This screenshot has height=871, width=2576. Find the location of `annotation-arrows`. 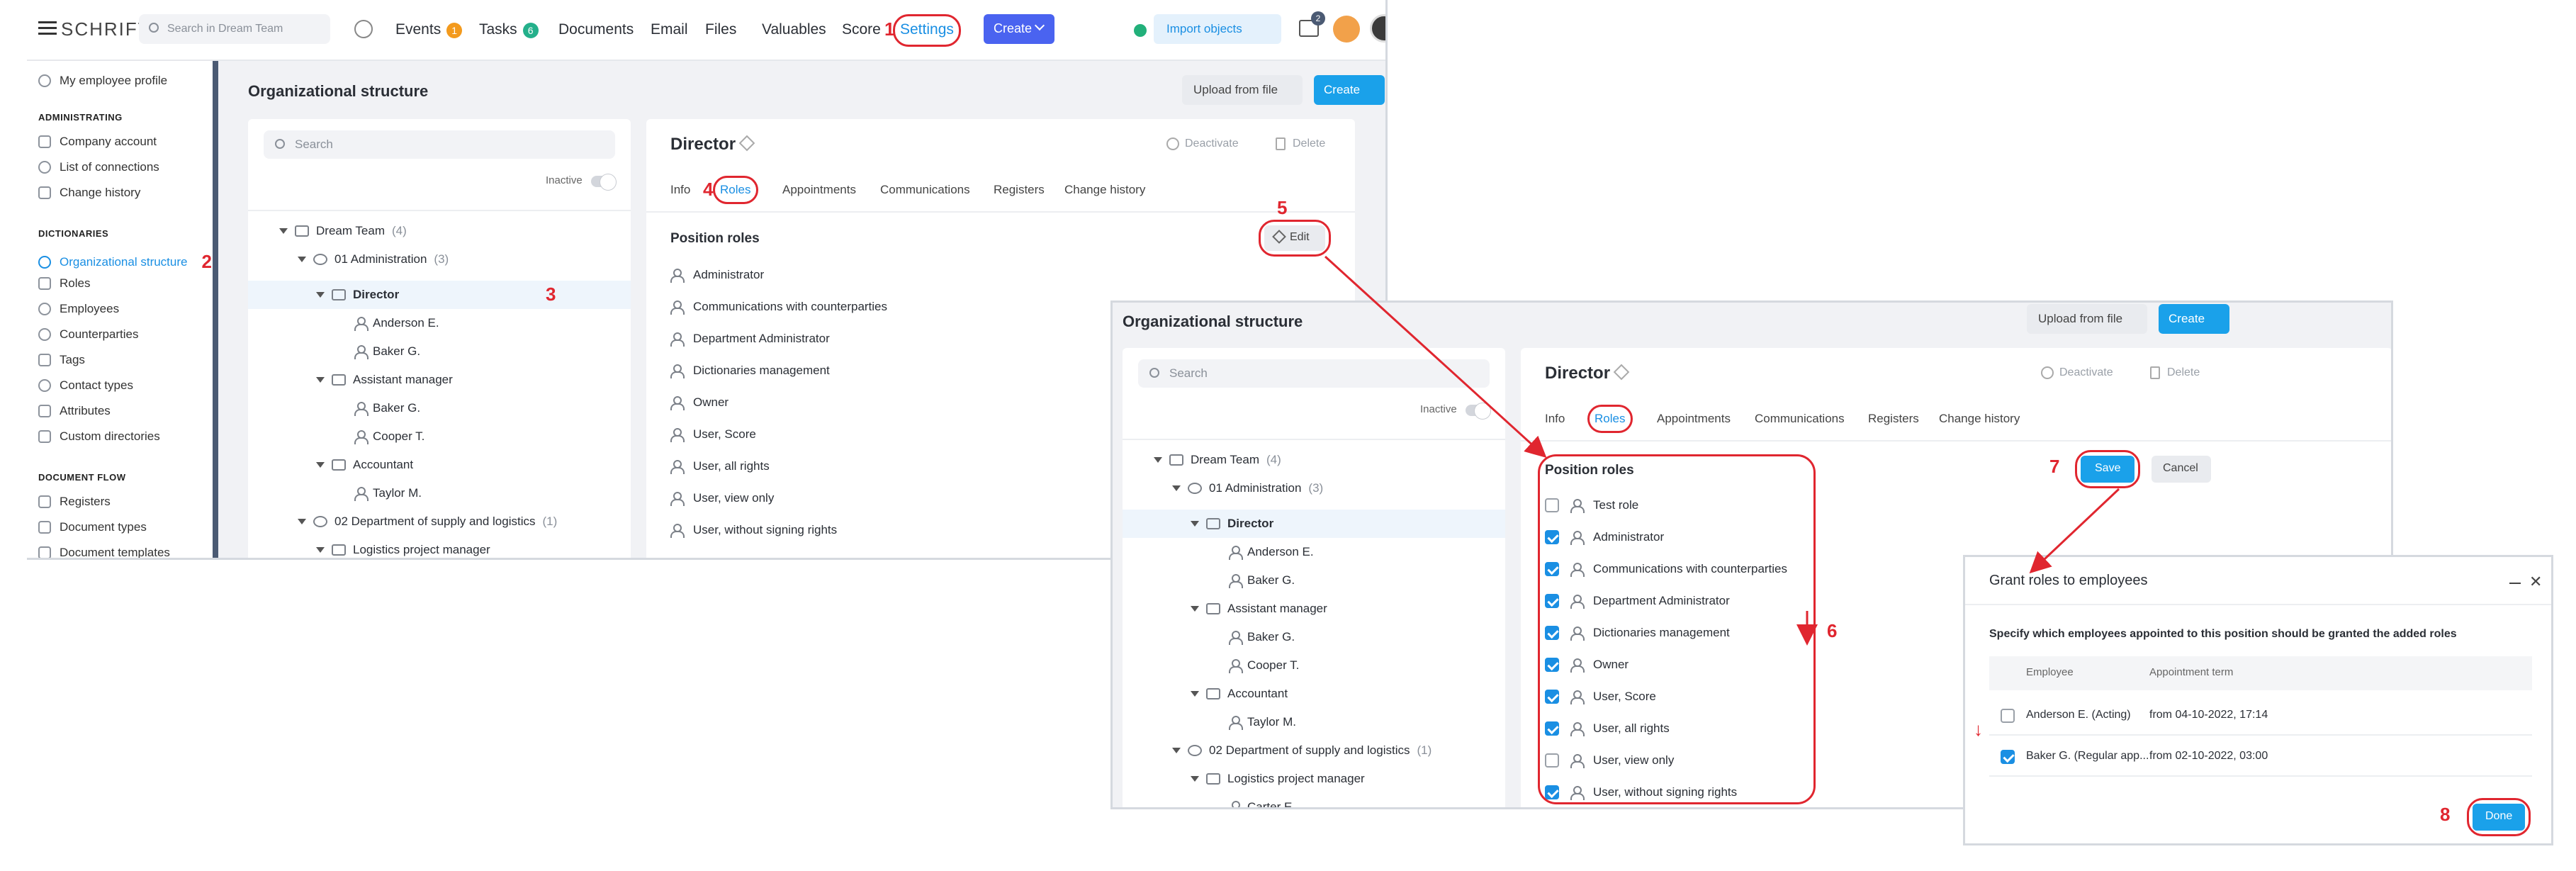

annotation-arrows is located at coordinates (1722, 450).